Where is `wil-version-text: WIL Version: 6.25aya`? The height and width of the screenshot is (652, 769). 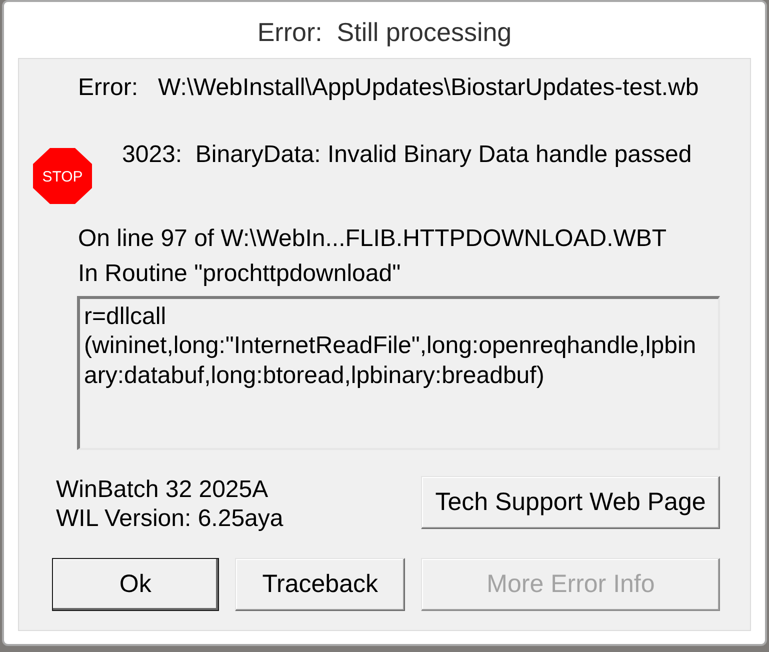 wil-version-text: WIL Version: 6.25aya is located at coordinates (170, 518).